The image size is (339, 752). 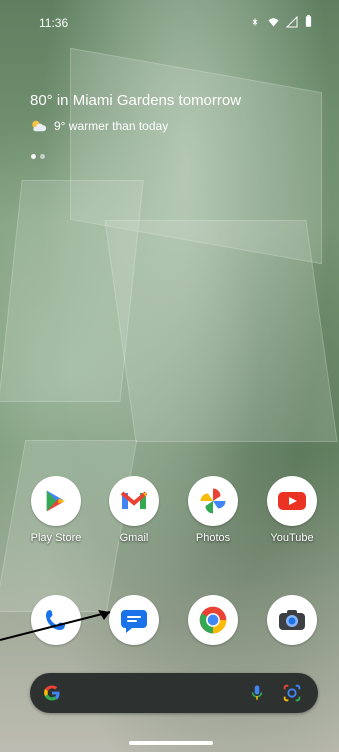 What do you see at coordinates (56, 538) in the screenshot?
I see `app-label: Play Store` at bounding box center [56, 538].